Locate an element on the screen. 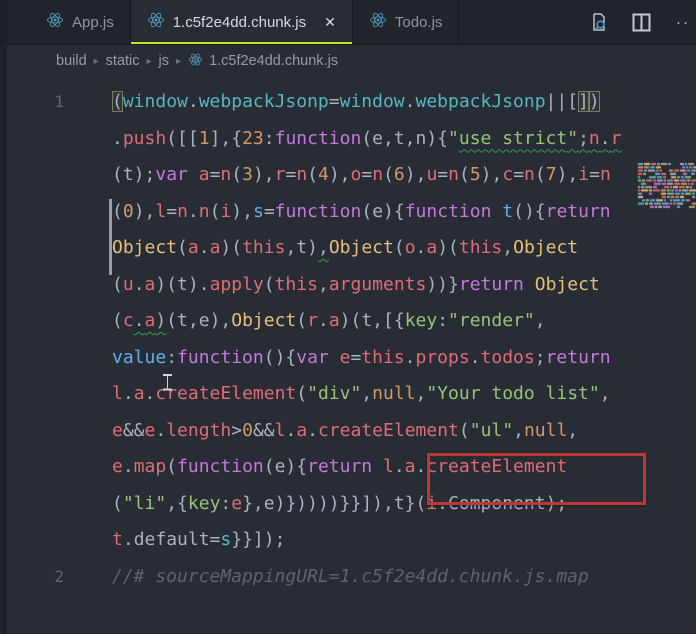  tab-todo-js: Todo.js is located at coordinates (406, 22).